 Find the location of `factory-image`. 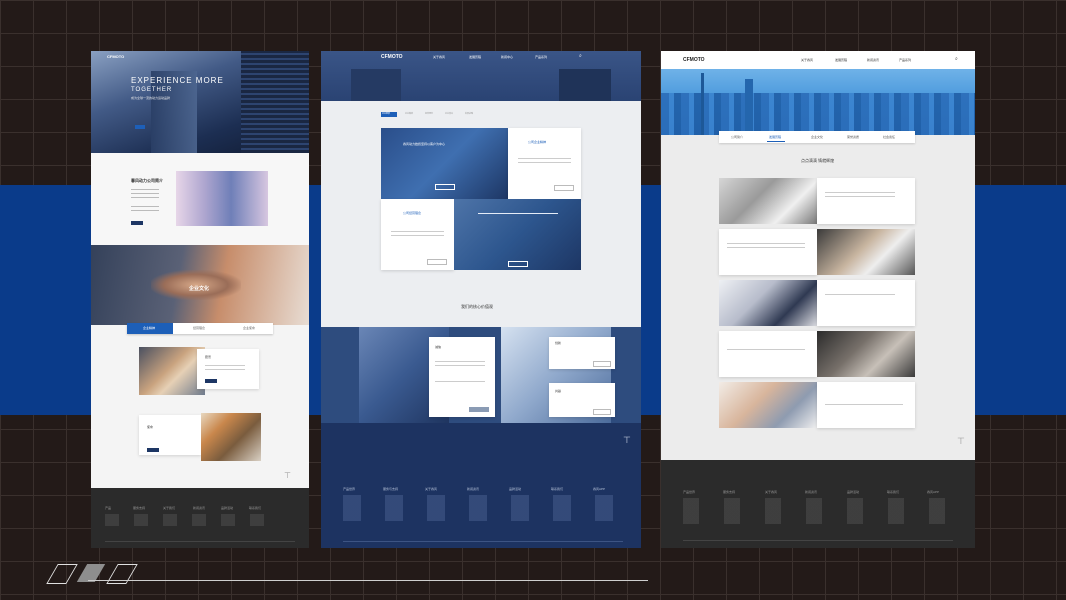

factory-image is located at coordinates (222, 198).